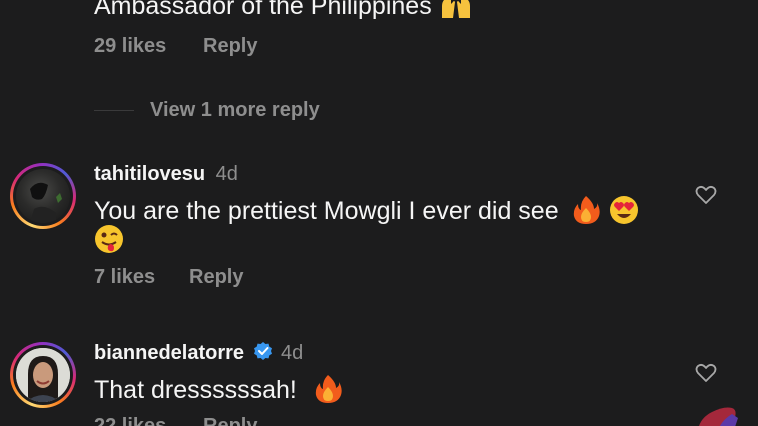 This screenshot has width=758, height=426. What do you see at coordinates (230, 46) in the screenshot?
I see `previous-comment-reply-button: Reply` at bounding box center [230, 46].